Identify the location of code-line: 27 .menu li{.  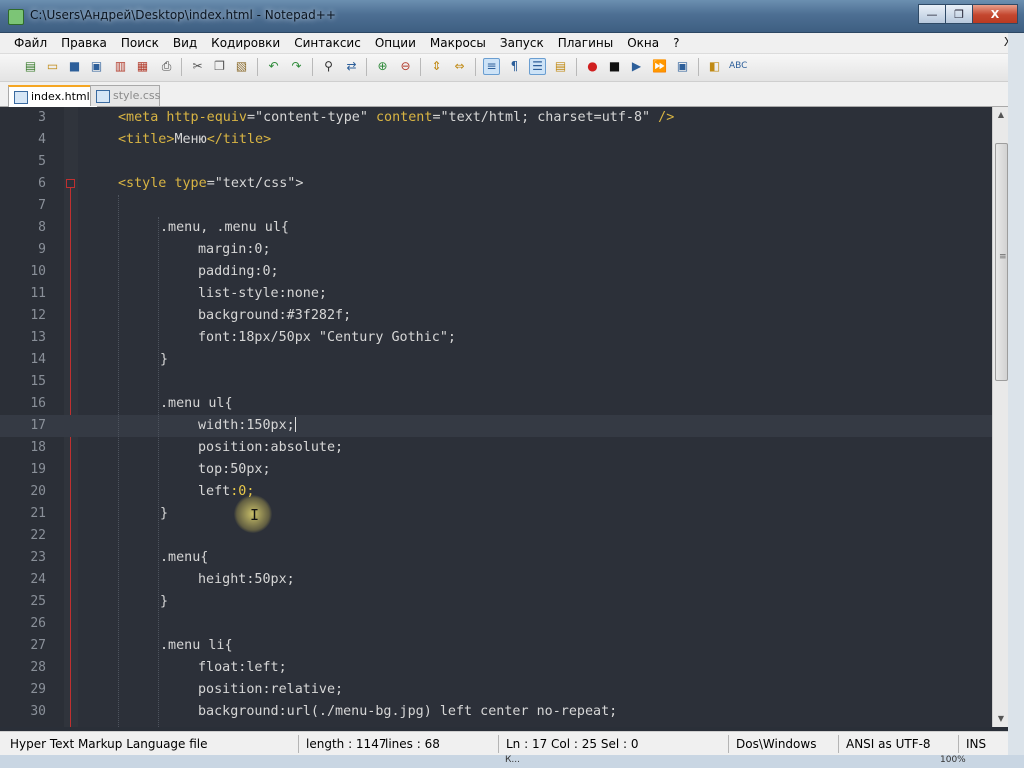
(496, 646).